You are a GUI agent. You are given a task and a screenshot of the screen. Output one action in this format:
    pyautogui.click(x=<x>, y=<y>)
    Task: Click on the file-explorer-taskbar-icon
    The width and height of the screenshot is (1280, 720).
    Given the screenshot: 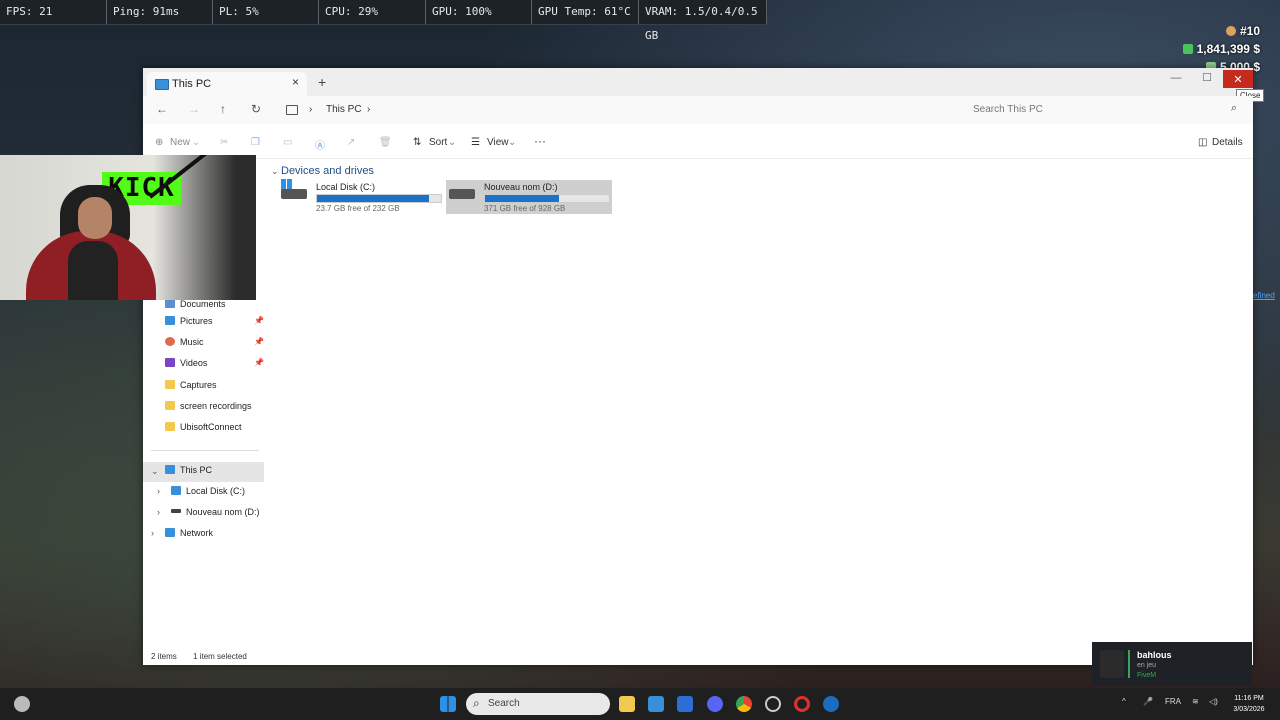 What is the action you would take?
    pyautogui.click(x=627, y=704)
    